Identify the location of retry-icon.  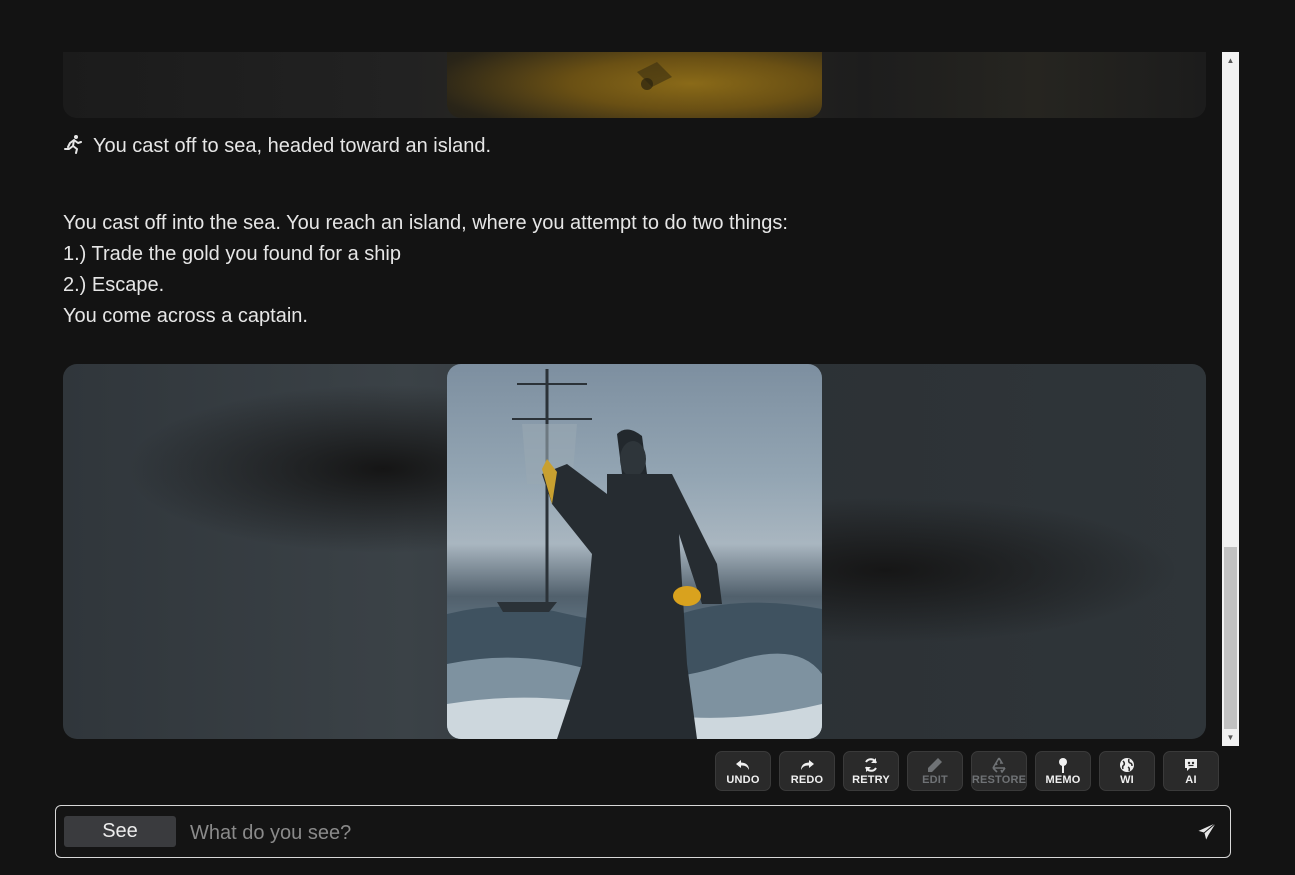
(871, 764).